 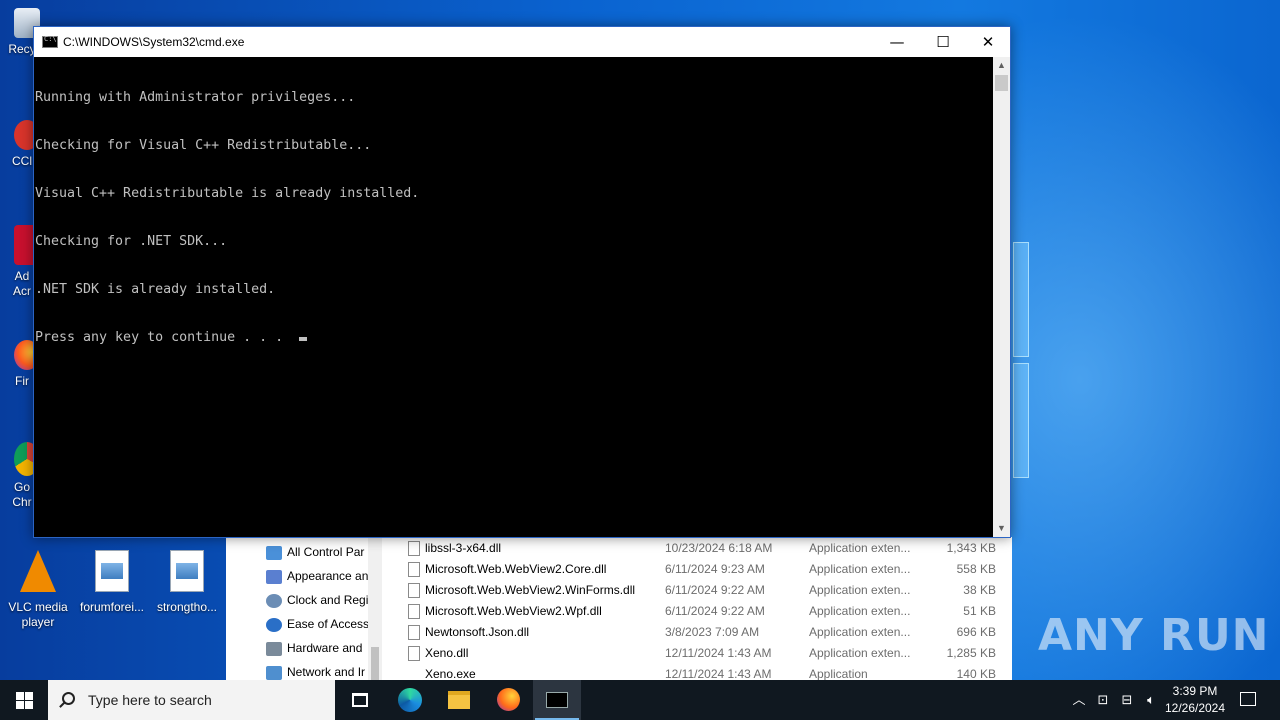 I want to click on taskbar-firefox, so click(x=508, y=700).